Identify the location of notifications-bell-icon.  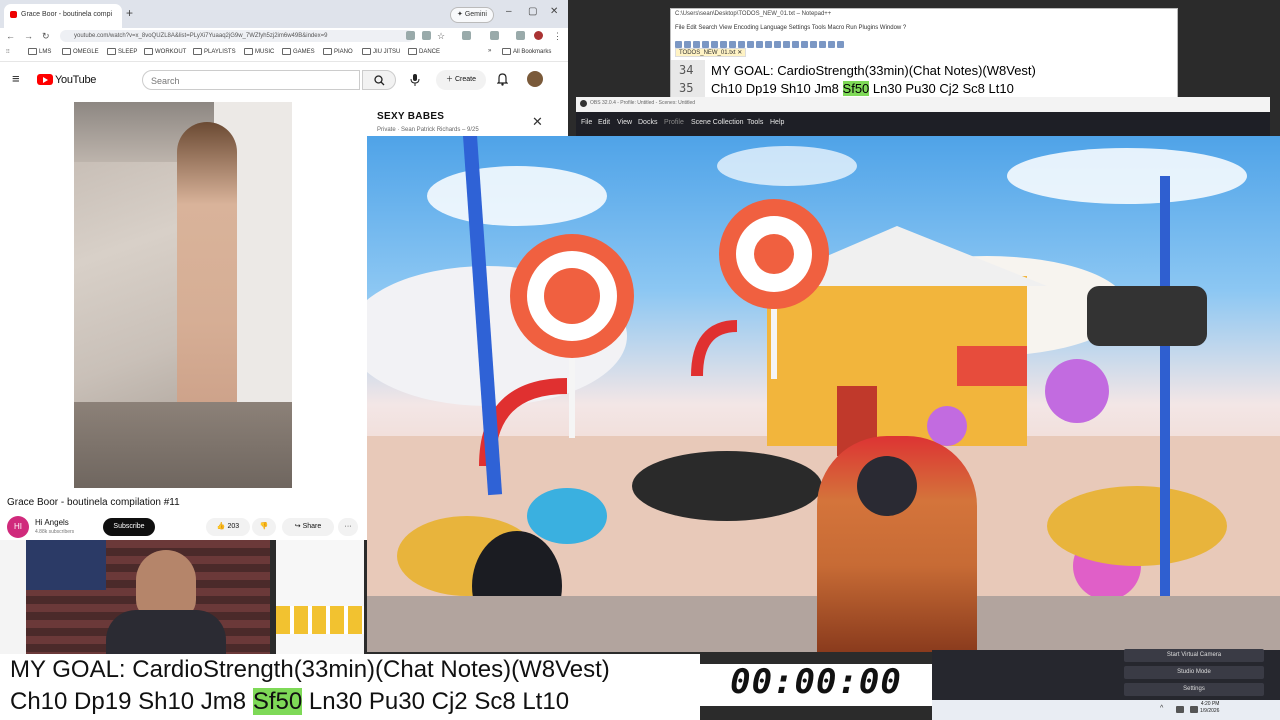
(502, 79).